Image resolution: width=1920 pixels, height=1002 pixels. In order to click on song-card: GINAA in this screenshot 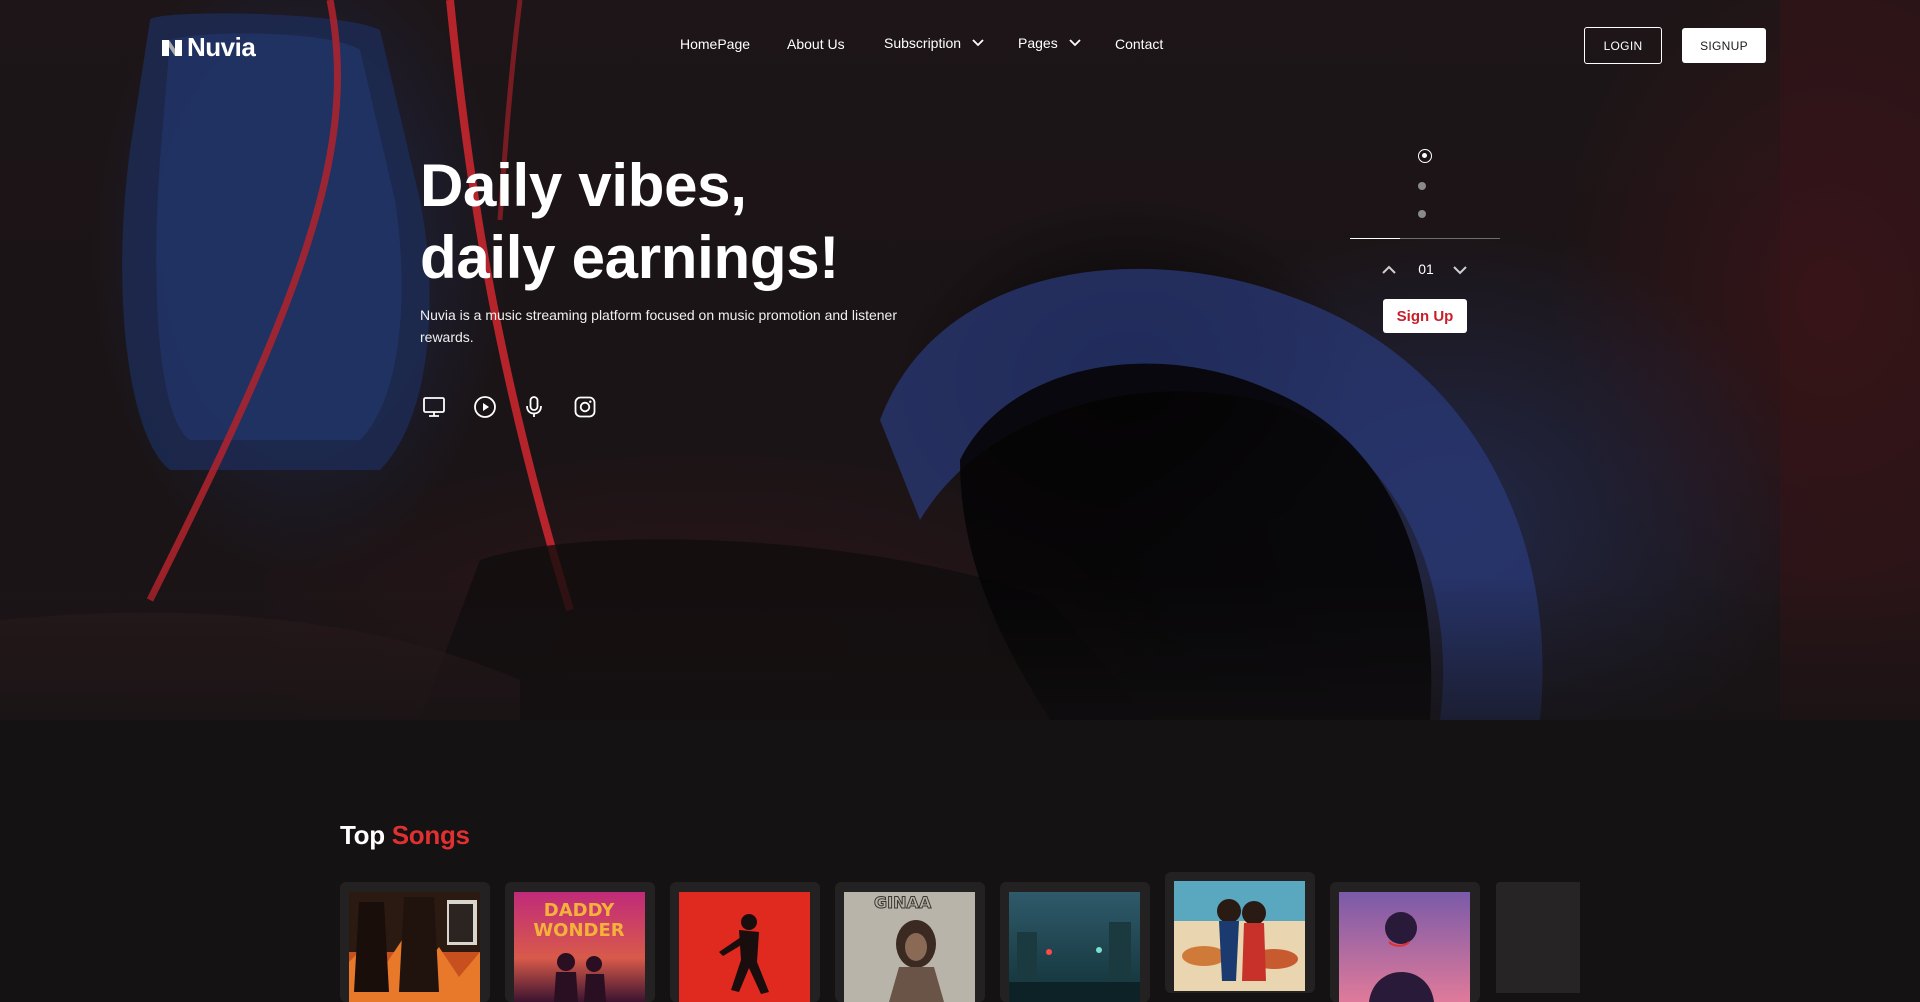, I will do `click(910, 942)`.